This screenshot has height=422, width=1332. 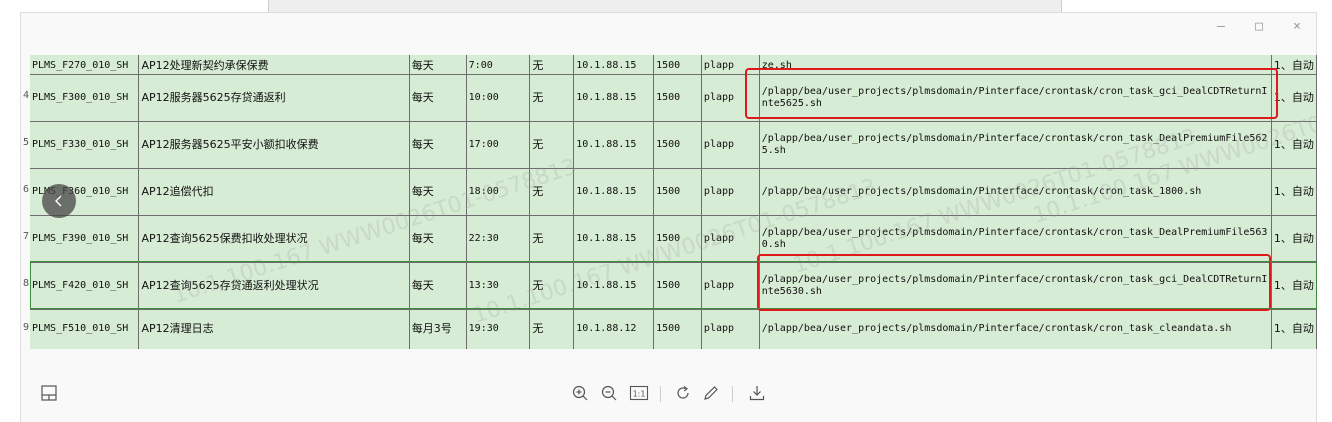 I want to click on minimize-button: –, so click(x=1221, y=27).